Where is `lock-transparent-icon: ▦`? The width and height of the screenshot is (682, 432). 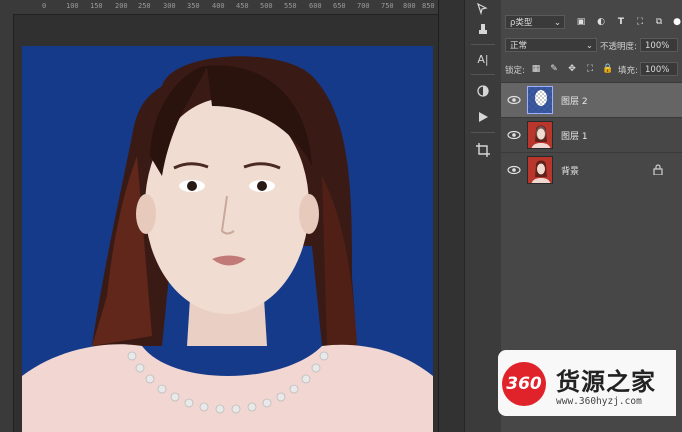 lock-transparent-icon: ▦ is located at coordinates (536, 69).